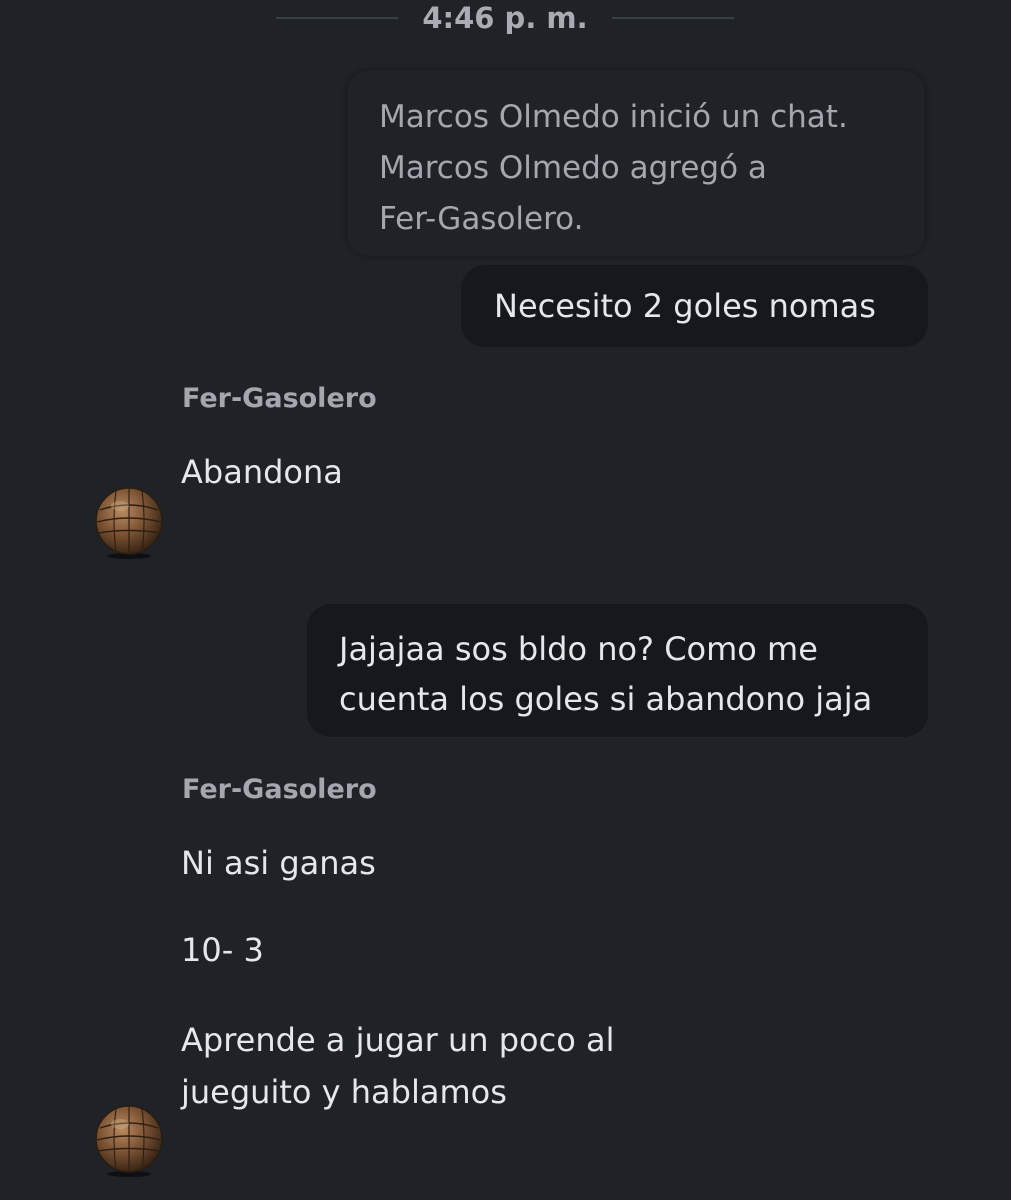 The height and width of the screenshot is (1200, 1011). I want to click on system-message-line: Marcos Olmedo inició un chat., so click(613, 117).